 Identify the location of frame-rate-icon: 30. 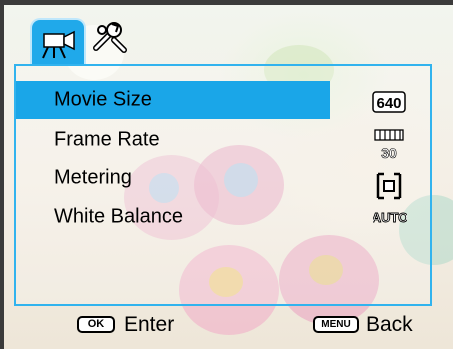
(389, 145).